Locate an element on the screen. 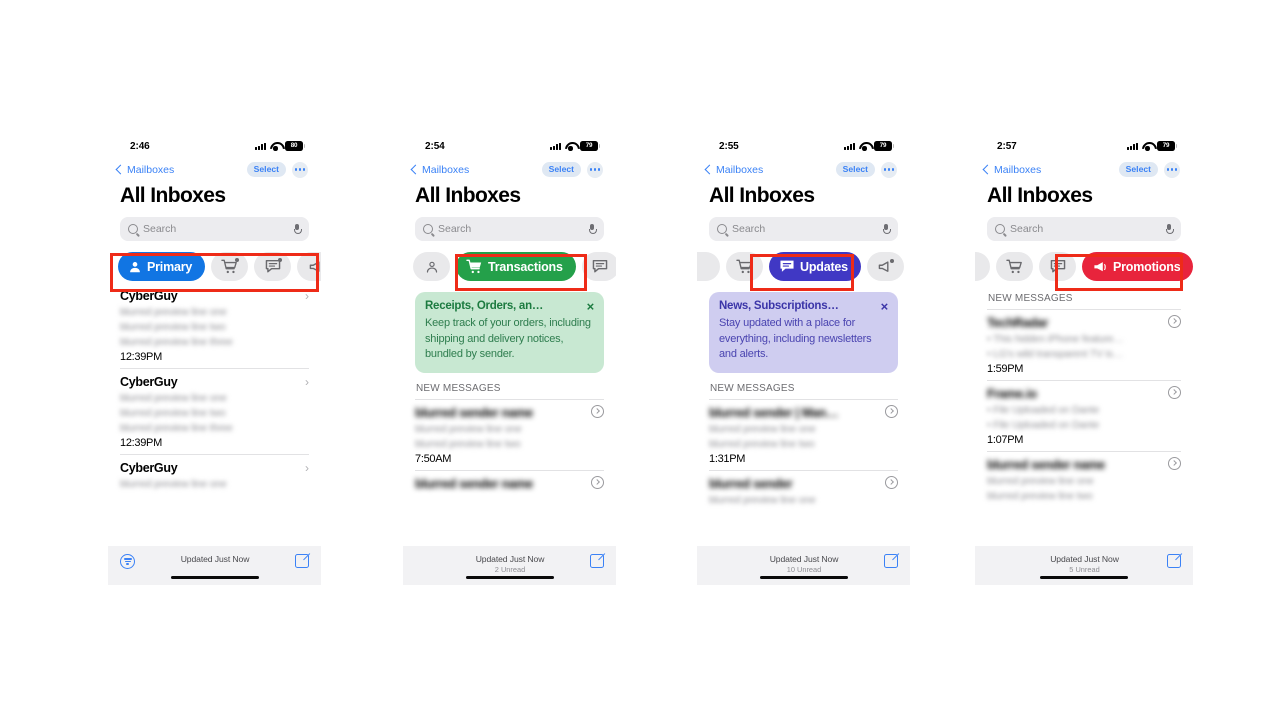 The height and width of the screenshot is (720, 1280). list-item: CyberGuy blurred preview line one › is located at coordinates (214, 475).